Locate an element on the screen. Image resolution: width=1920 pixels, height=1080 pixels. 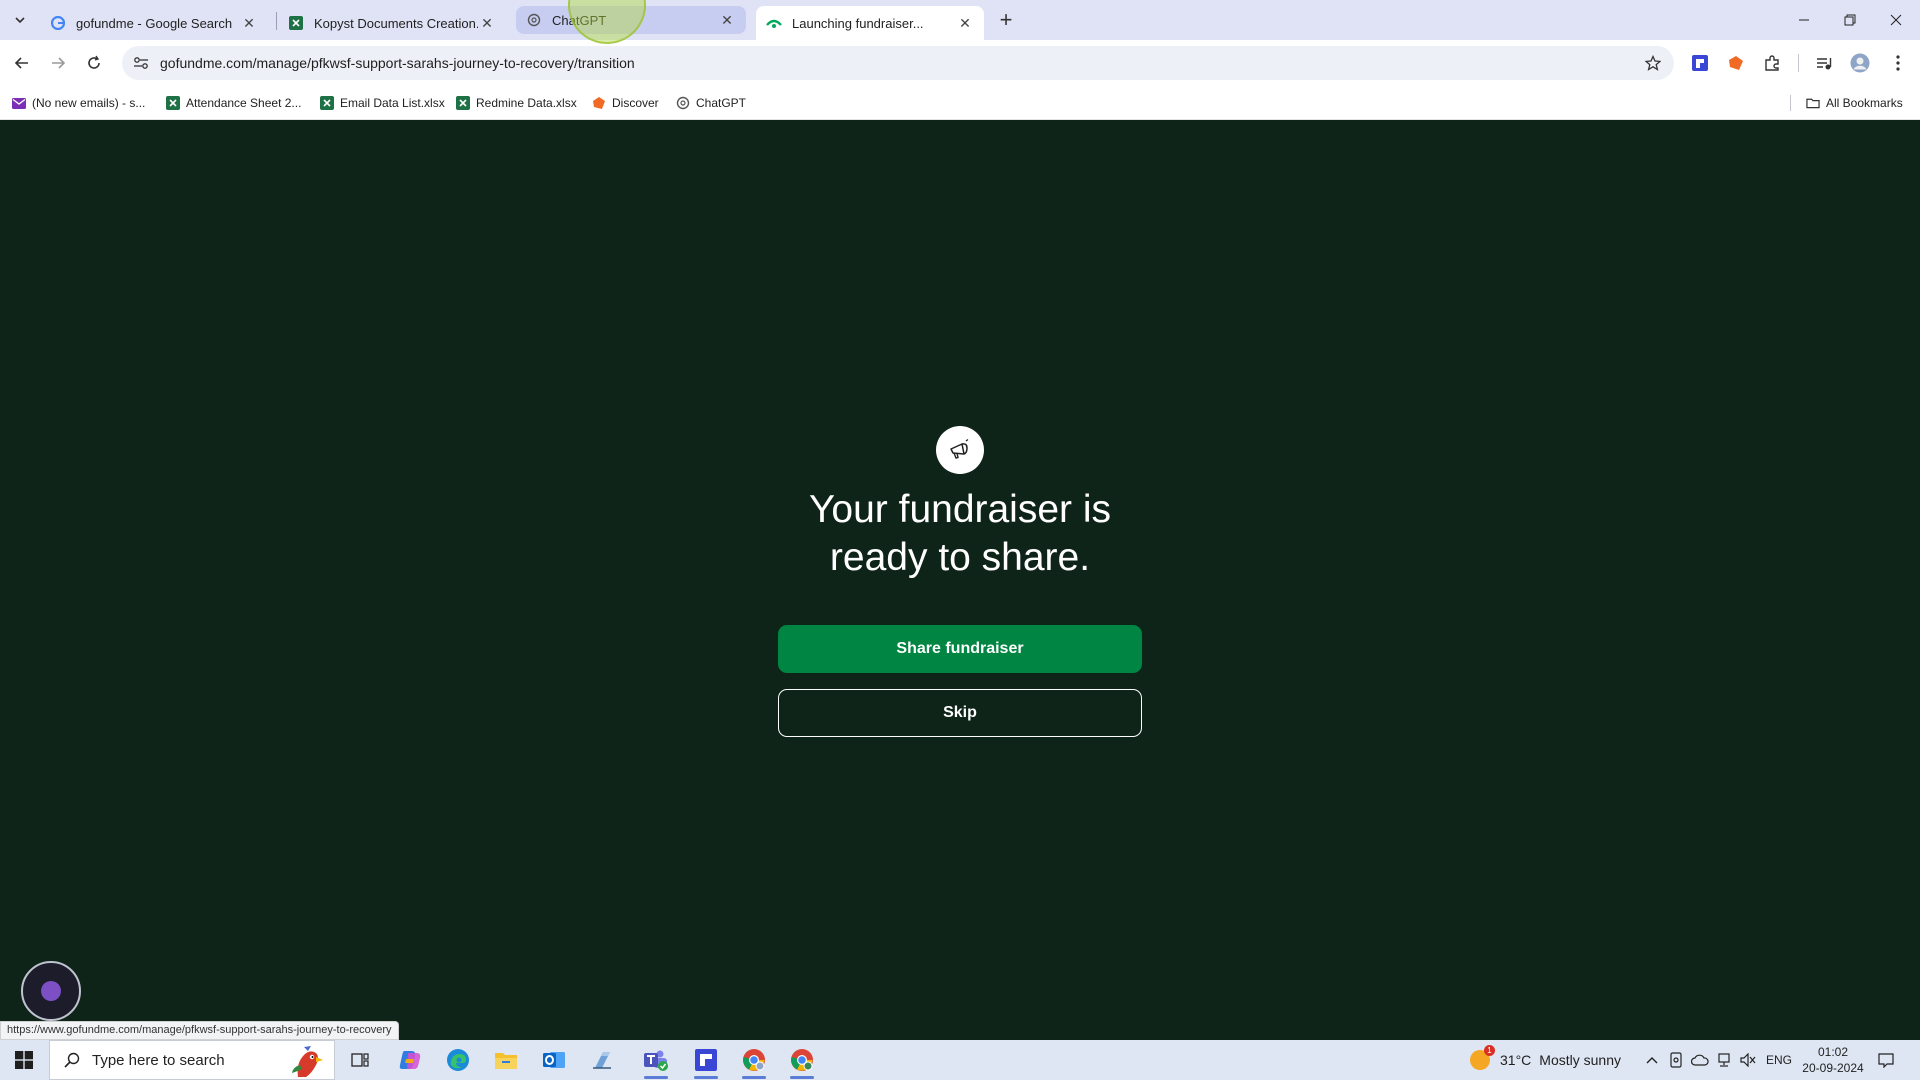
bookmark-item: Email Data List.xlsx is located at coordinates (382, 103).